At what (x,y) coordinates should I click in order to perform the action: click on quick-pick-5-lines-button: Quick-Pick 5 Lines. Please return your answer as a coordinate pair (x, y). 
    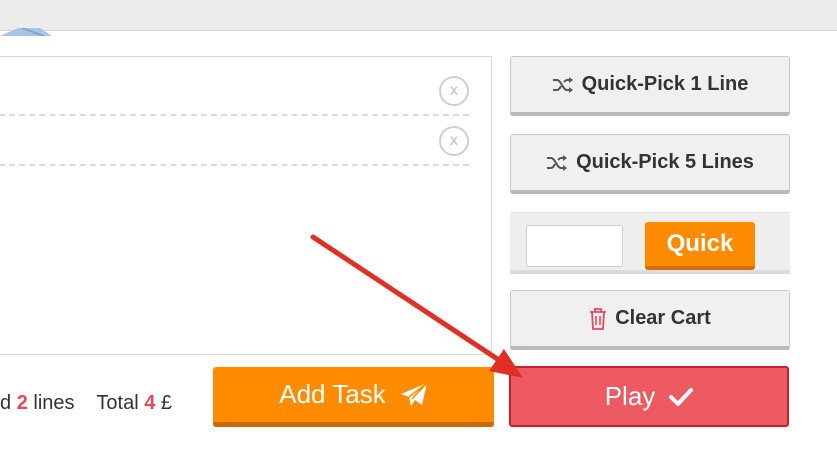
    Looking at the image, I should click on (650, 164).